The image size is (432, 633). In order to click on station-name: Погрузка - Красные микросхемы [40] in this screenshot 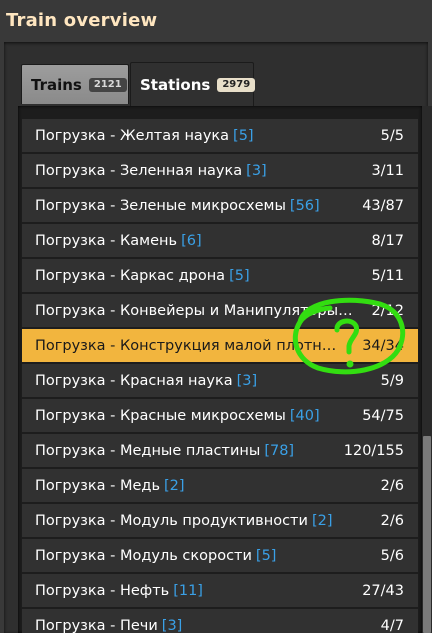, I will do `click(177, 416)`.